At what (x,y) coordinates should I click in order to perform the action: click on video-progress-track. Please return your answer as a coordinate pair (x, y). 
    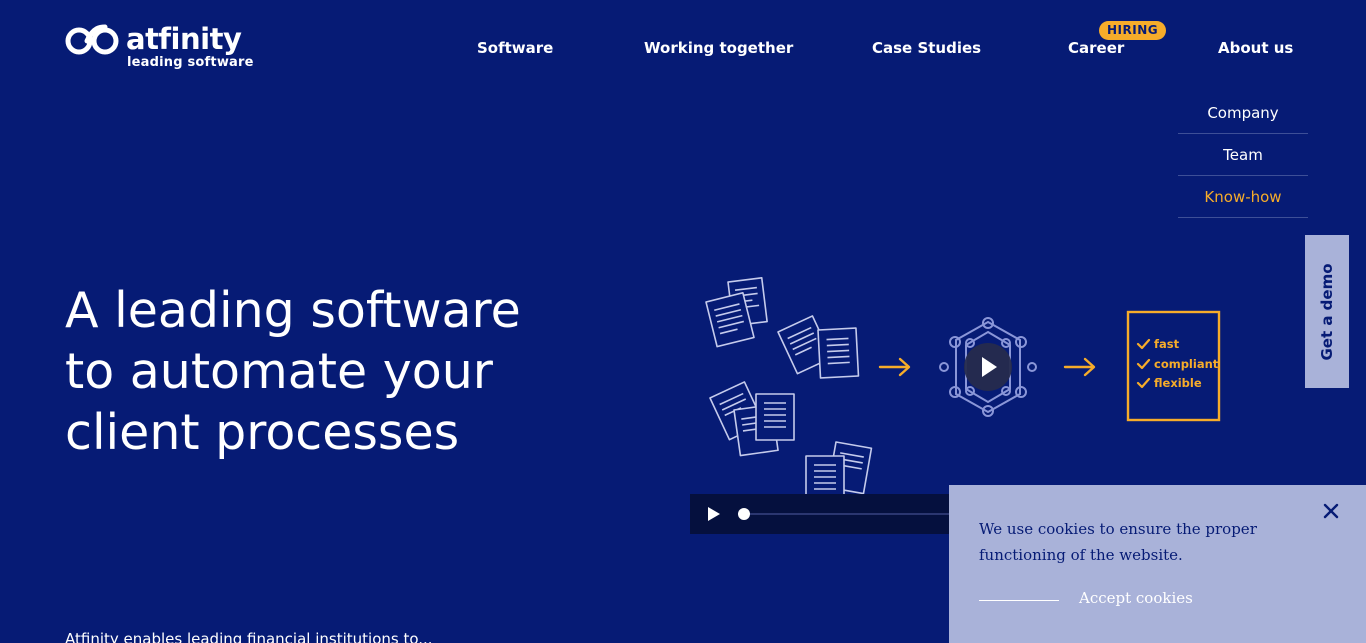
    Looking at the image, I should click on (849, 514).